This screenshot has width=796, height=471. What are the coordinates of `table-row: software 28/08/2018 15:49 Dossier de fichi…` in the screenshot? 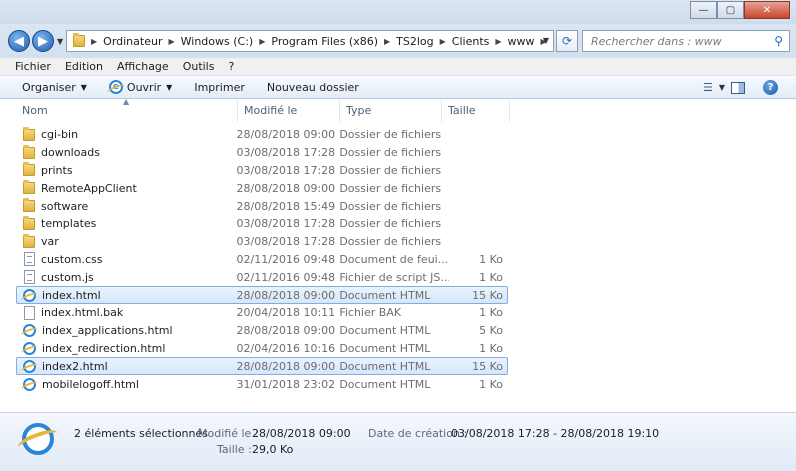 It's located at (262, 206).